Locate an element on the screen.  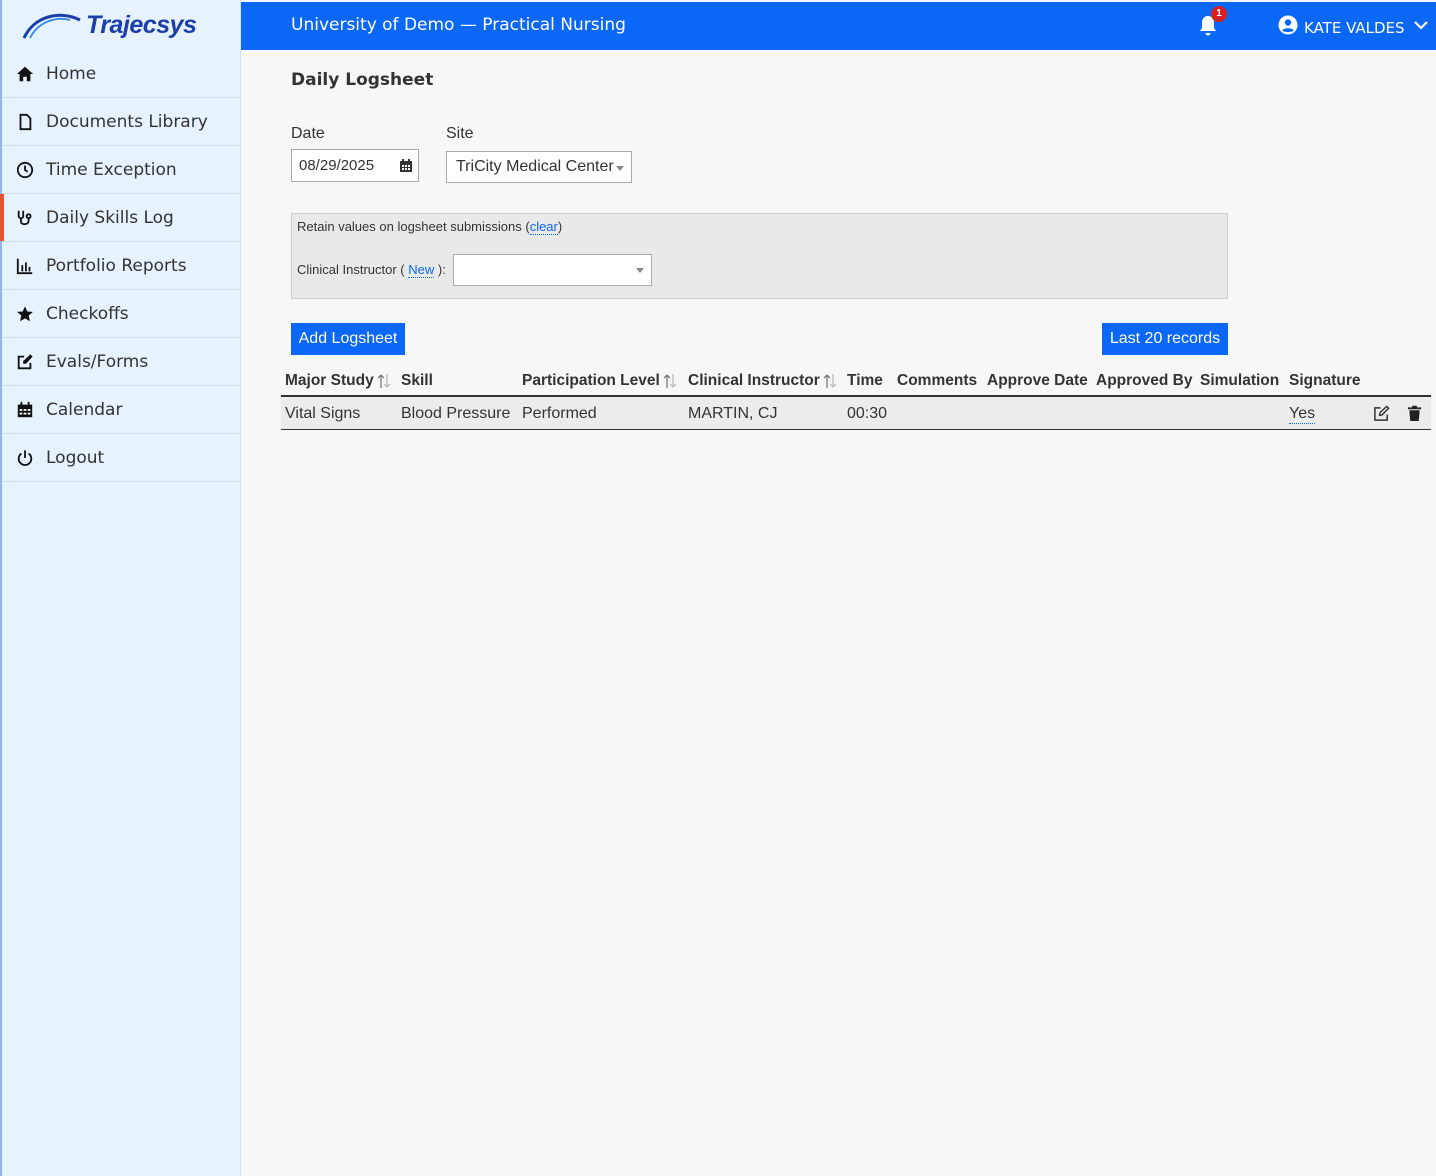
header-label: Approve Date is located at coordinates (1037, 380).